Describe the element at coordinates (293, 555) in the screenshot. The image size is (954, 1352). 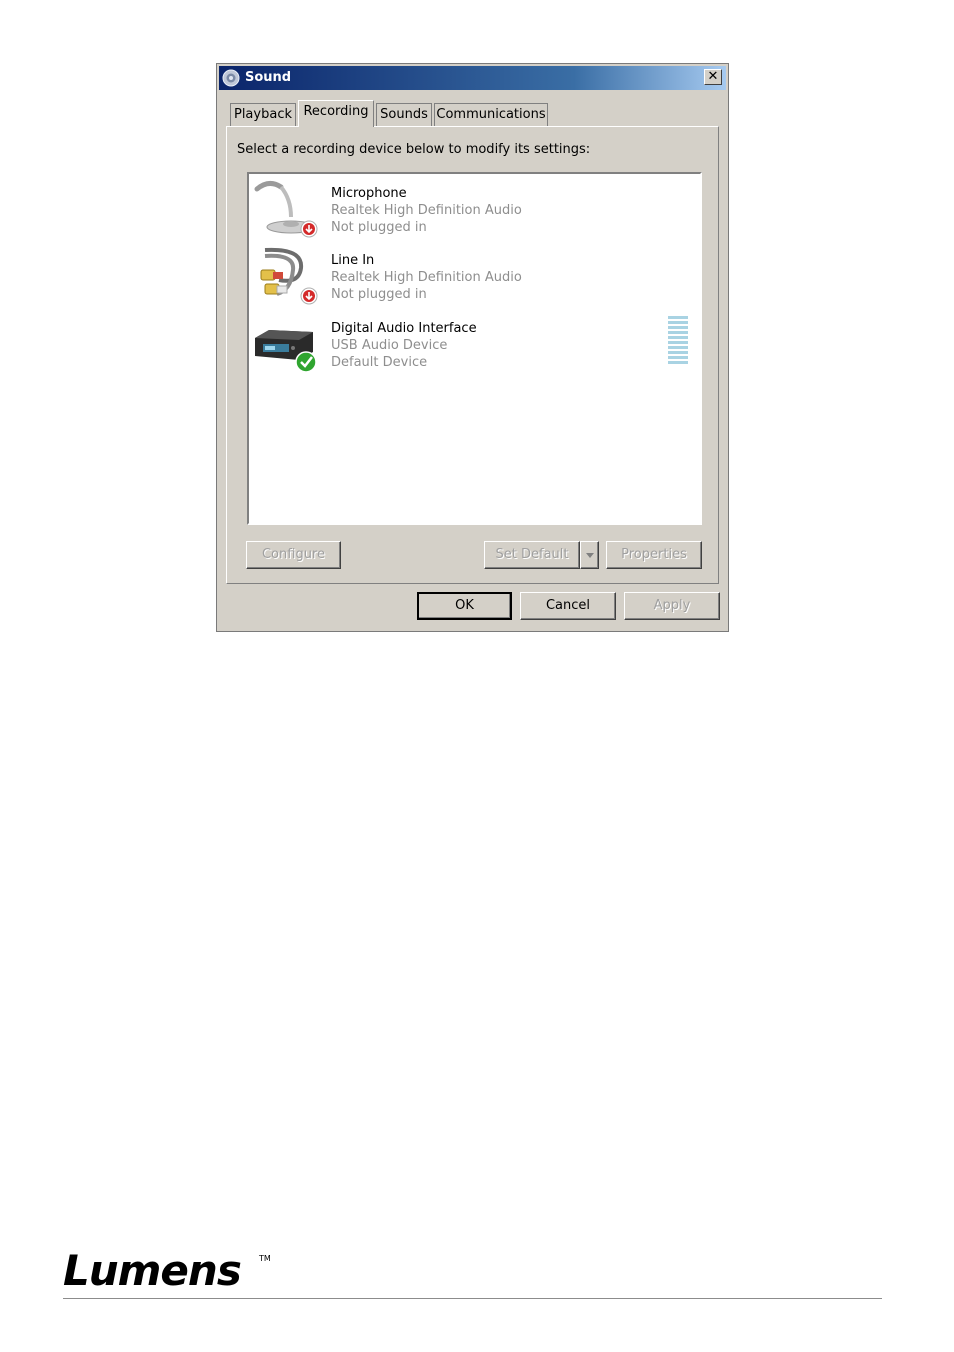
I see `configure-button: Configure` at that location.